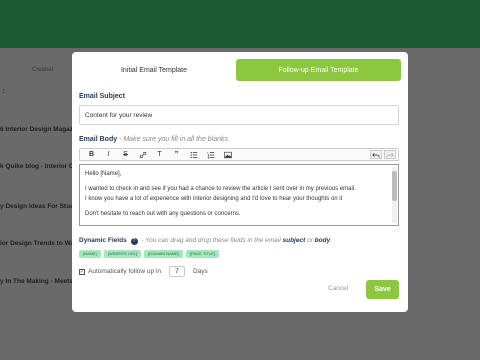 Image resolution: width=480 pixels, height=360 pixels. Describe the element at coordinates (91, 154) in the screenshot. I see `bold-button: B` at that location.